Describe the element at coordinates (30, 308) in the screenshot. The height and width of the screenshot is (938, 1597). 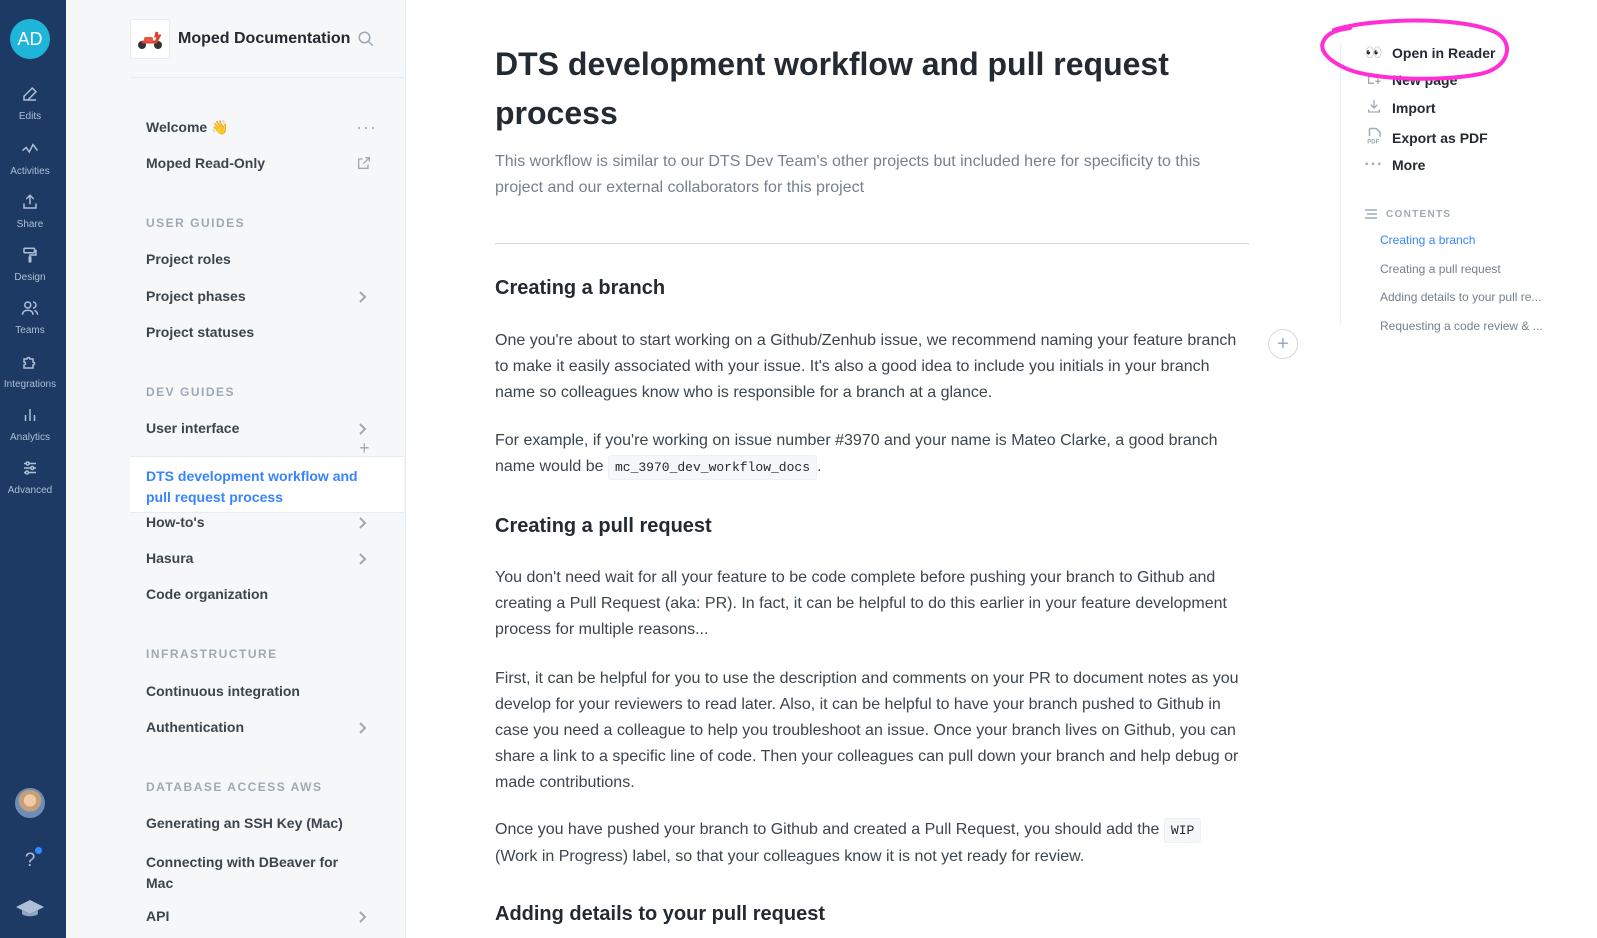
I see `users-icon` at that location.